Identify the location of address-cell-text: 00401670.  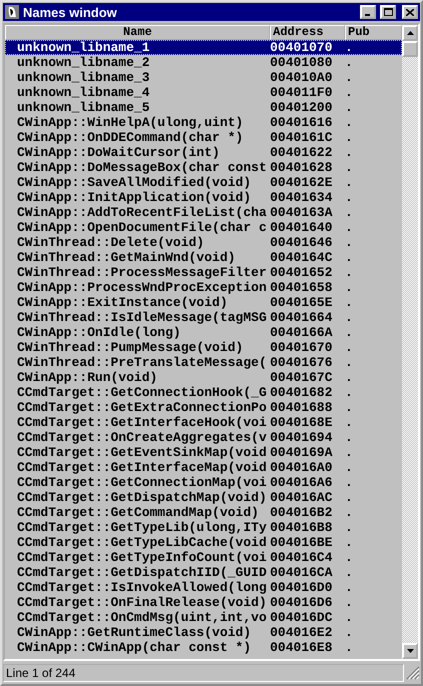
(302, 347).